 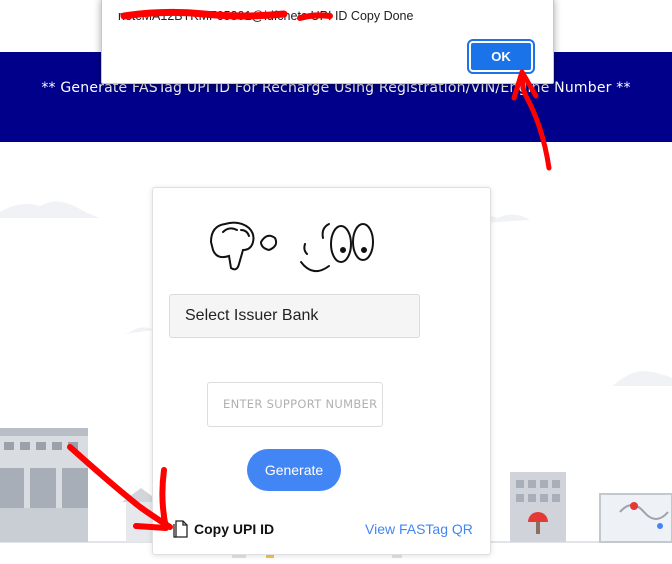 What do you see at coordinates (180, 529) in the screenshot?
I see `document-icon` at bounding box center [180, 529].